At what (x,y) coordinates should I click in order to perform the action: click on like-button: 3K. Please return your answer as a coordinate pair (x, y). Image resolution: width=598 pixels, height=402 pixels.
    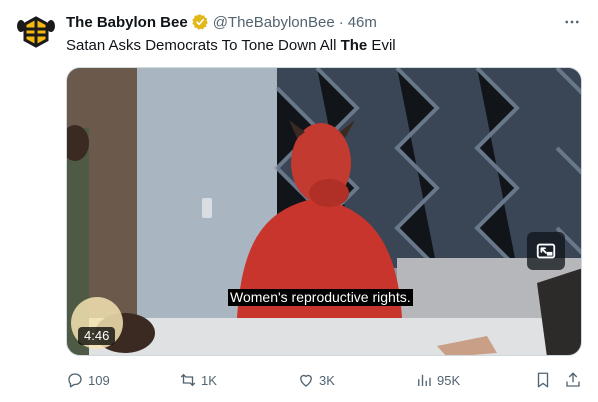
    Looking at the image, I should click on (316, 380).